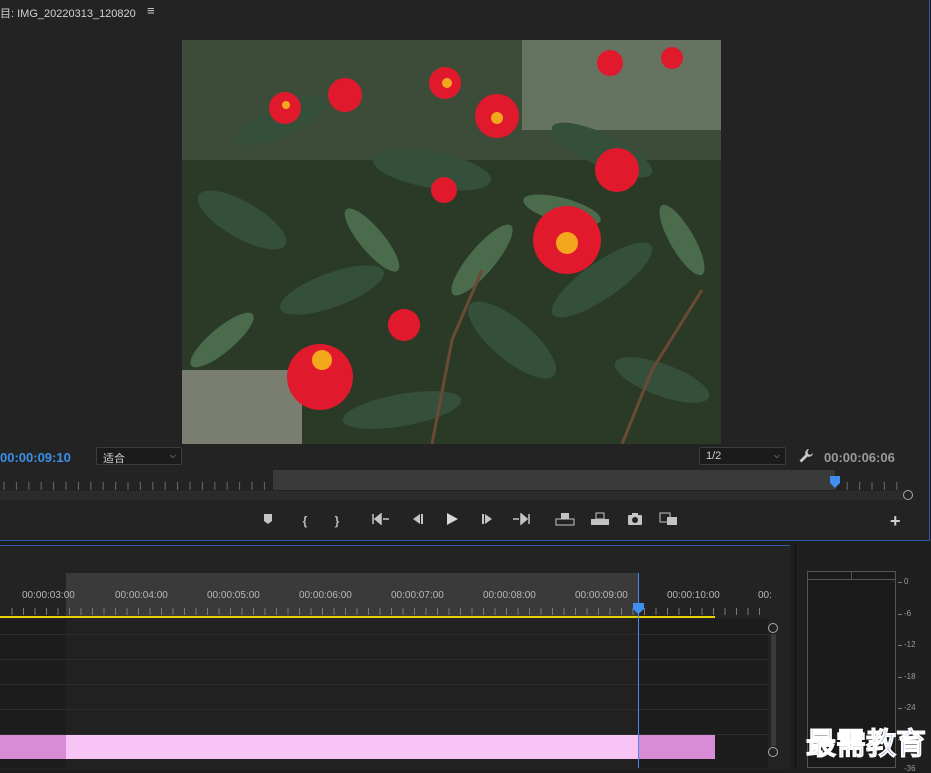 The image size is (931, 773). What do you see at coordinates (714, 456) in the screenshot?
I see `playback-resolution-value: 1/2` at bounding box center [714, 456].